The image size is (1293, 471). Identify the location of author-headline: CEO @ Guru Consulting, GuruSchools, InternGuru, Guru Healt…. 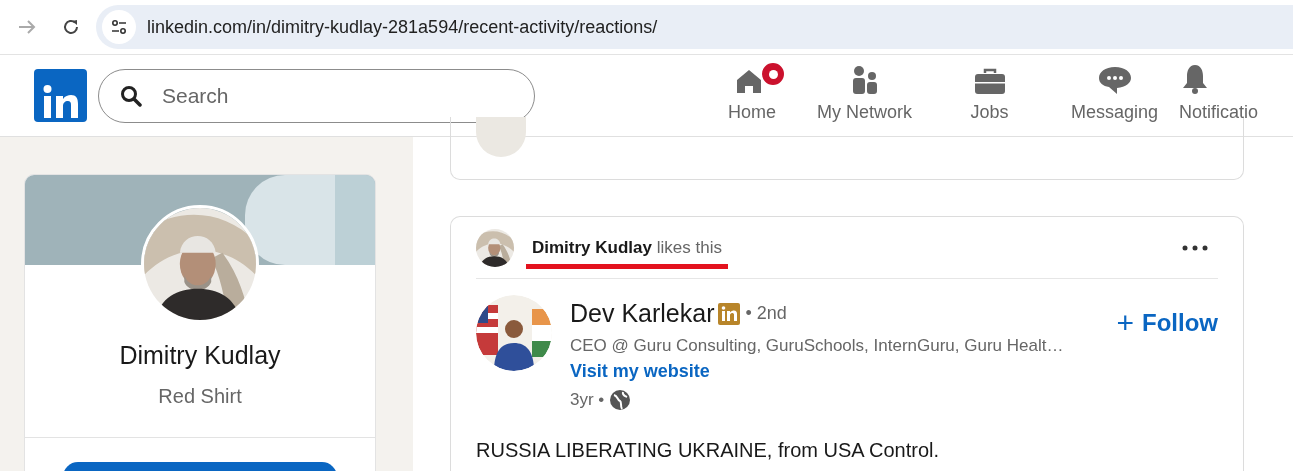
(817, 345).